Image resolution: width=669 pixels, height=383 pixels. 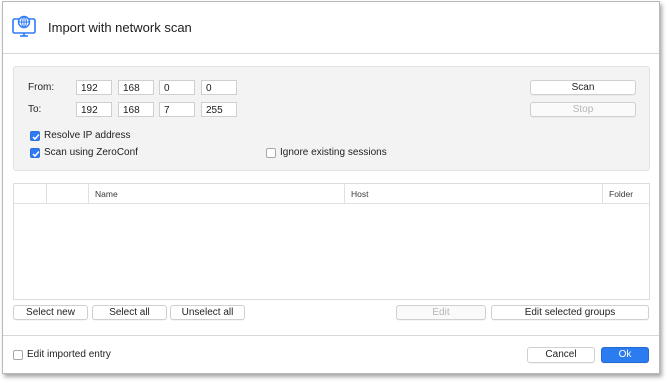 I want to click on monitor-network-icon, so click(x=25, y=27).